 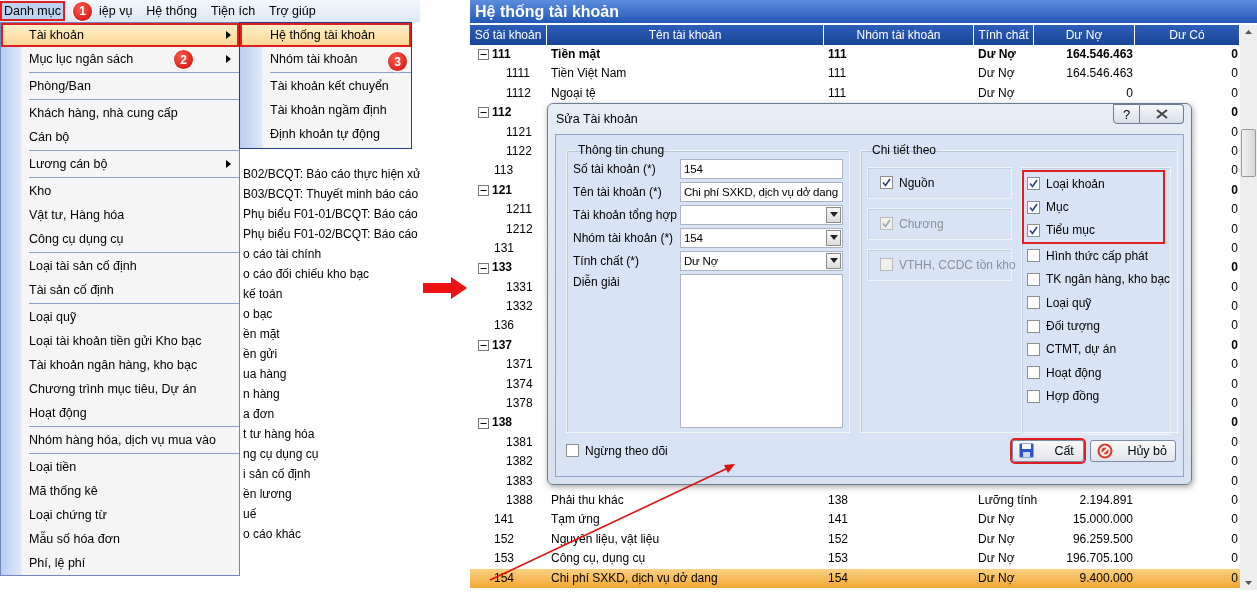 What do you see at coordinates (262, 394) in the screenshot?
I see `report-item: n hàng` at bounding box center [262, 394].